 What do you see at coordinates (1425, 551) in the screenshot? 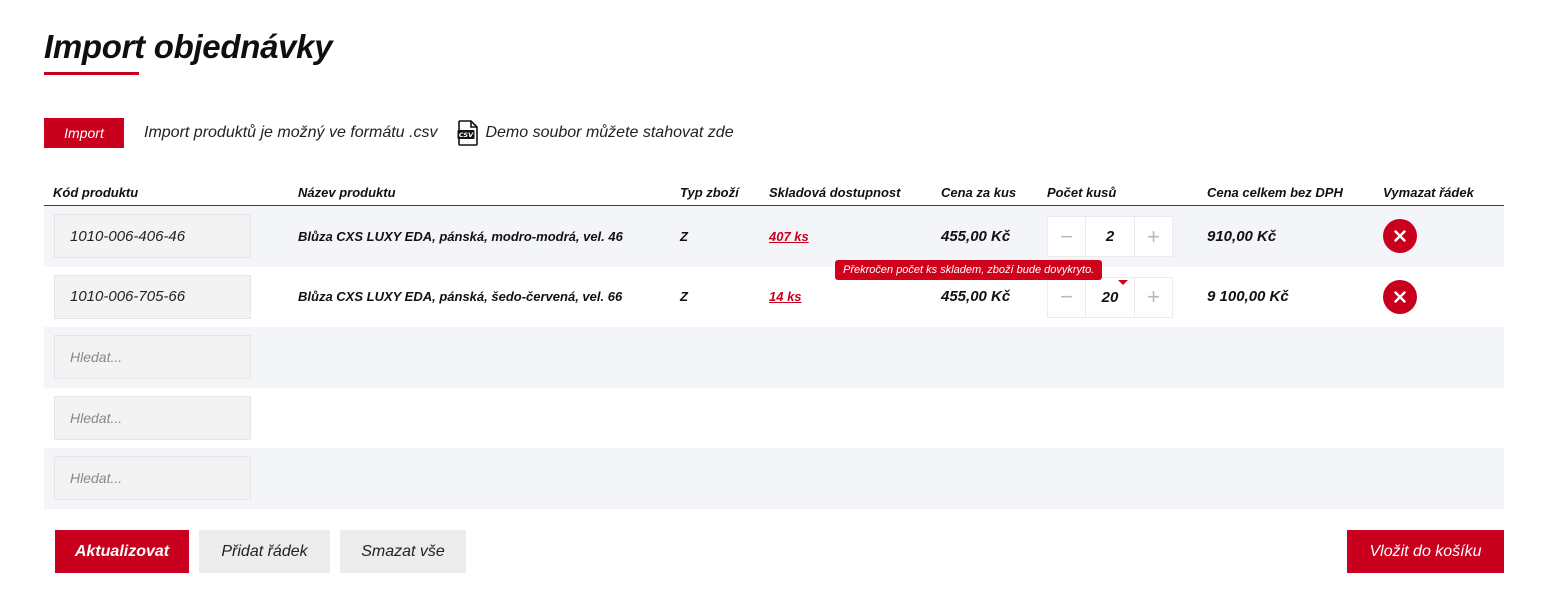
I see `add-to-cart-button: Vložit do košíku` at bounding box center [1425, 551].